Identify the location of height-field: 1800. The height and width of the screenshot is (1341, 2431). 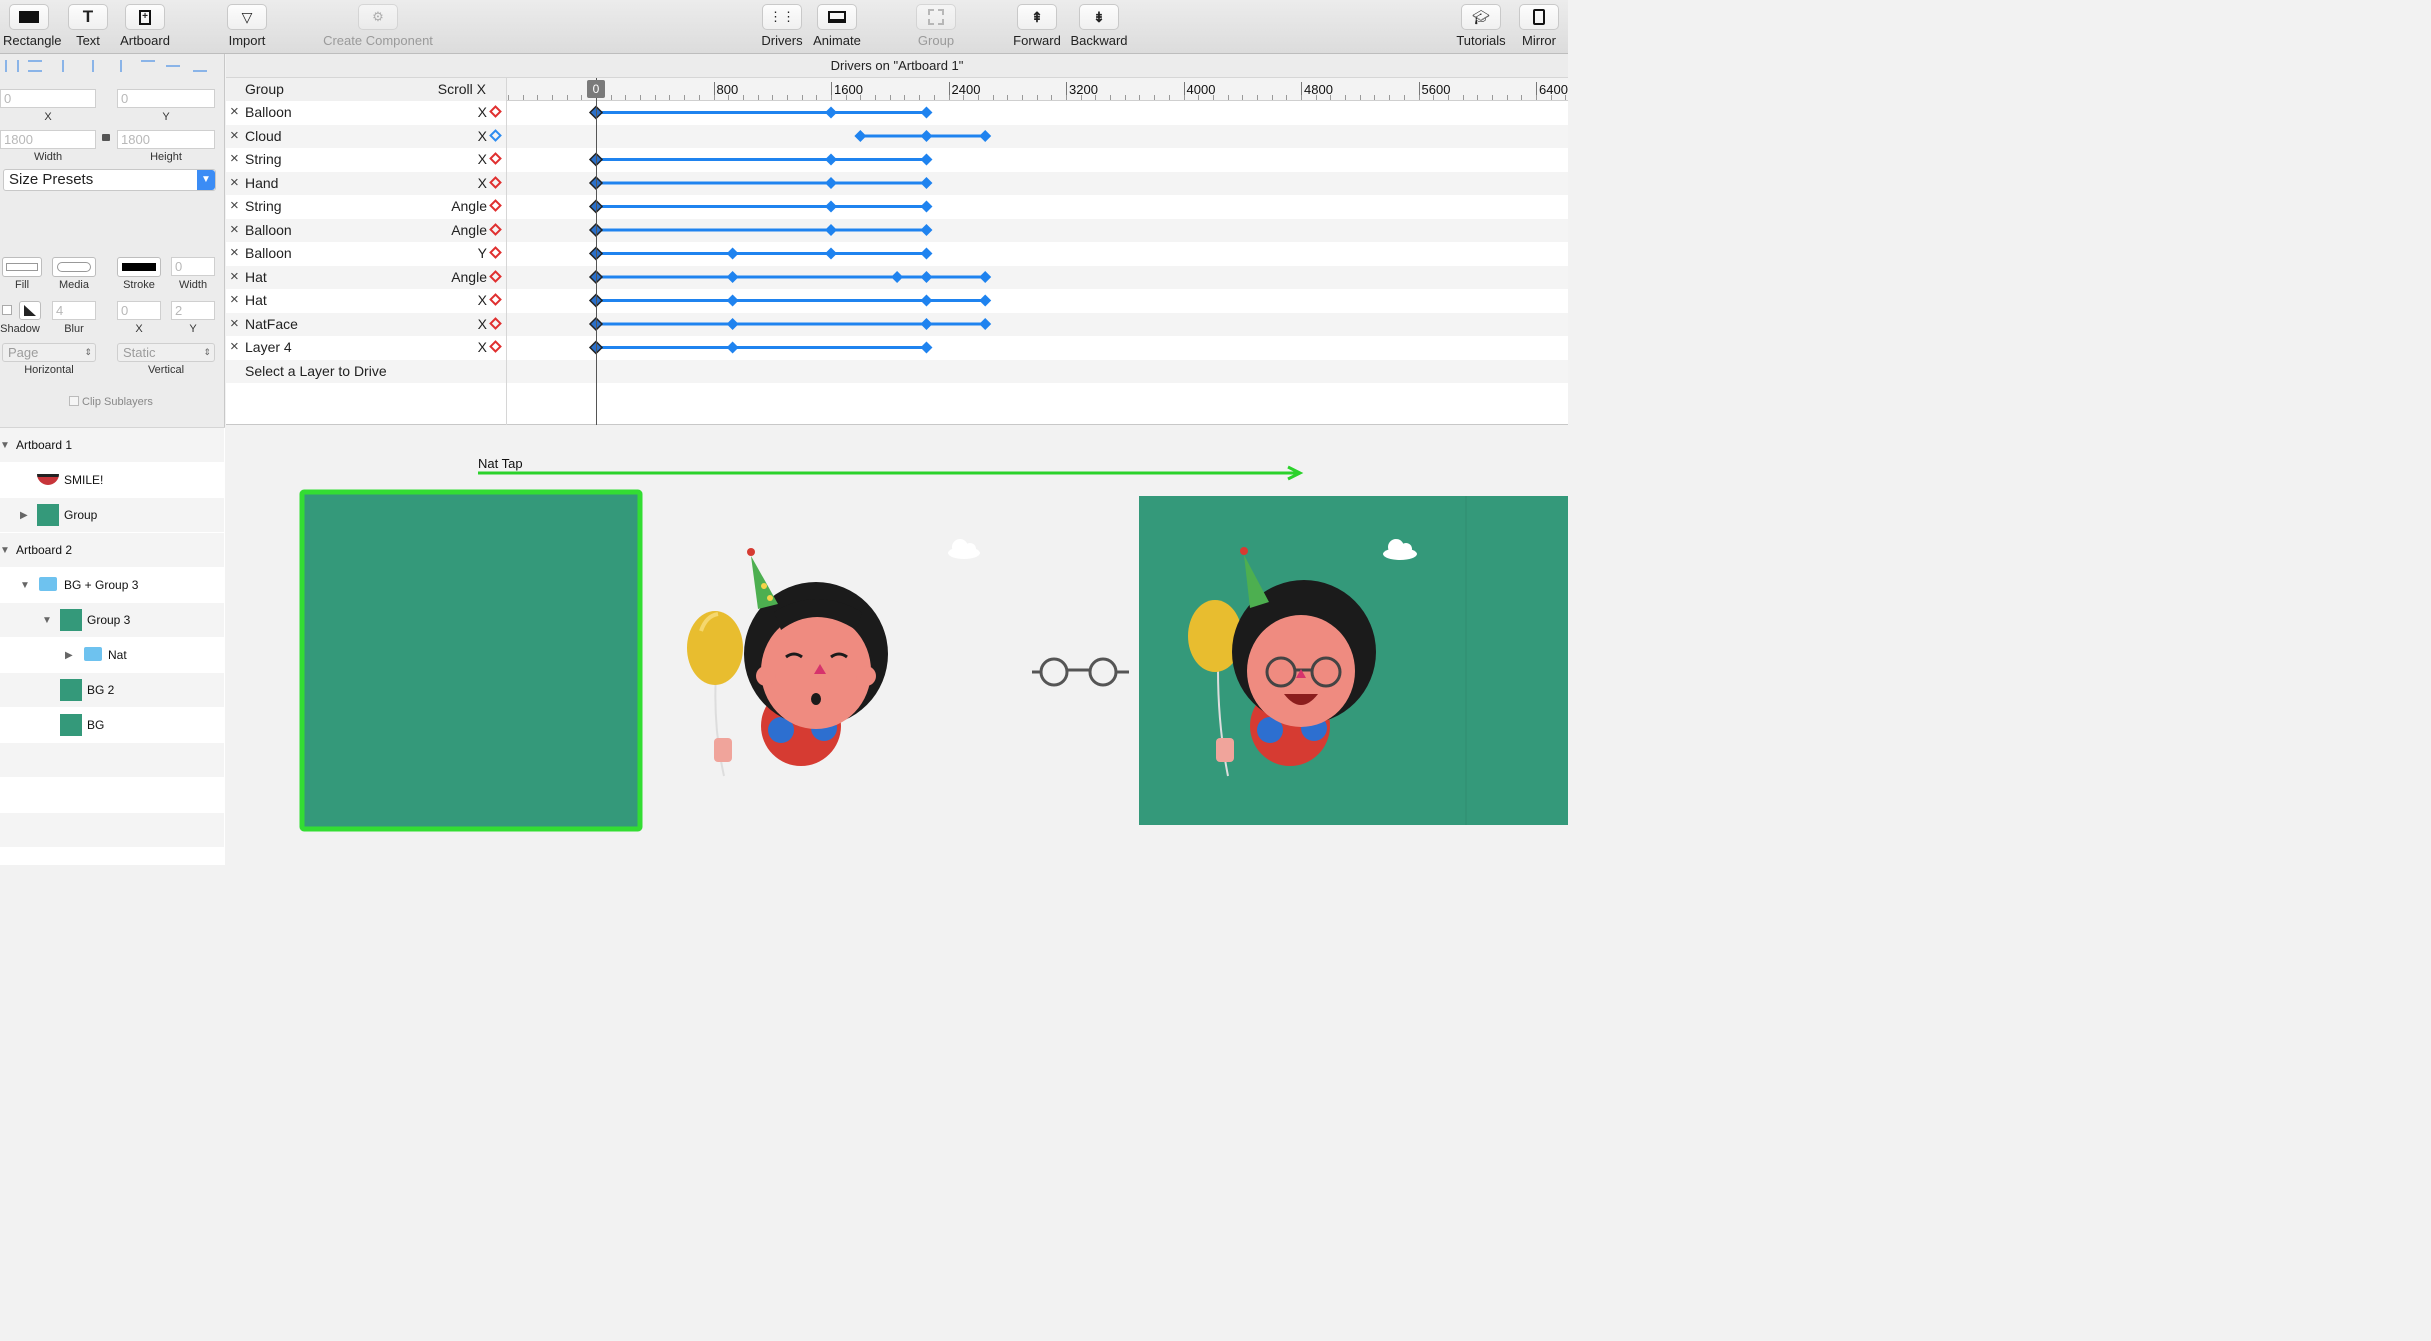
(166, 139).